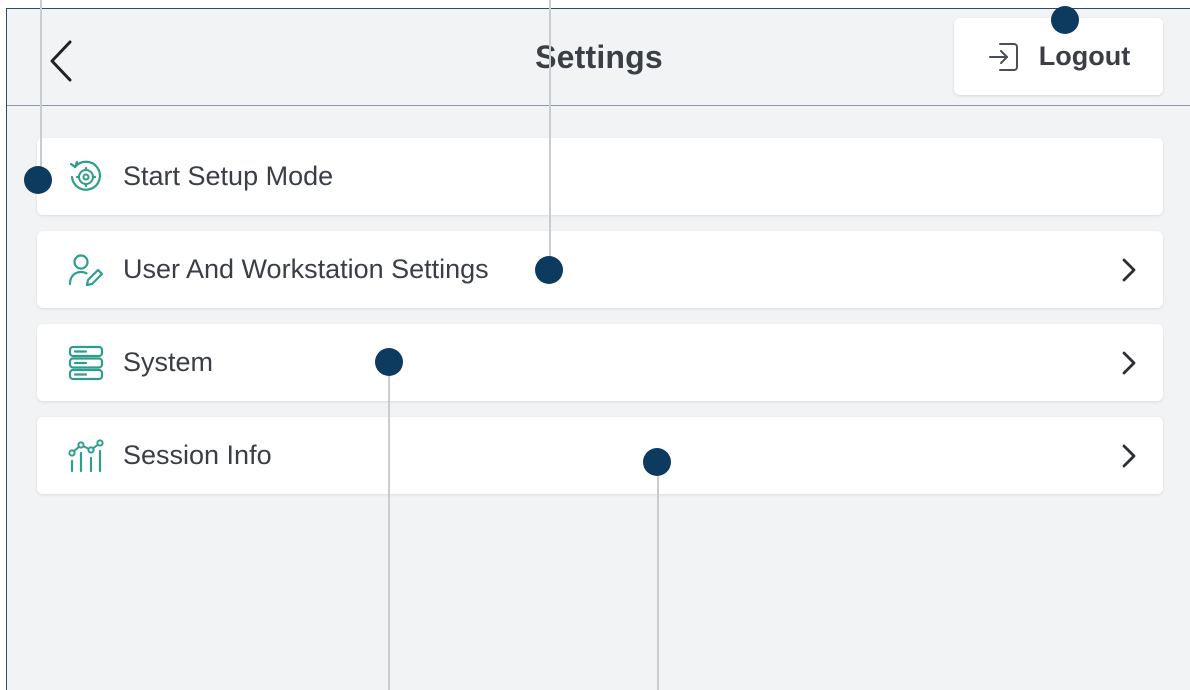  What do you see at coordinates (228, 176) in the screenshot?
I see `menu-item-label: Start Setup Mode` at bounding box center [228, 176].